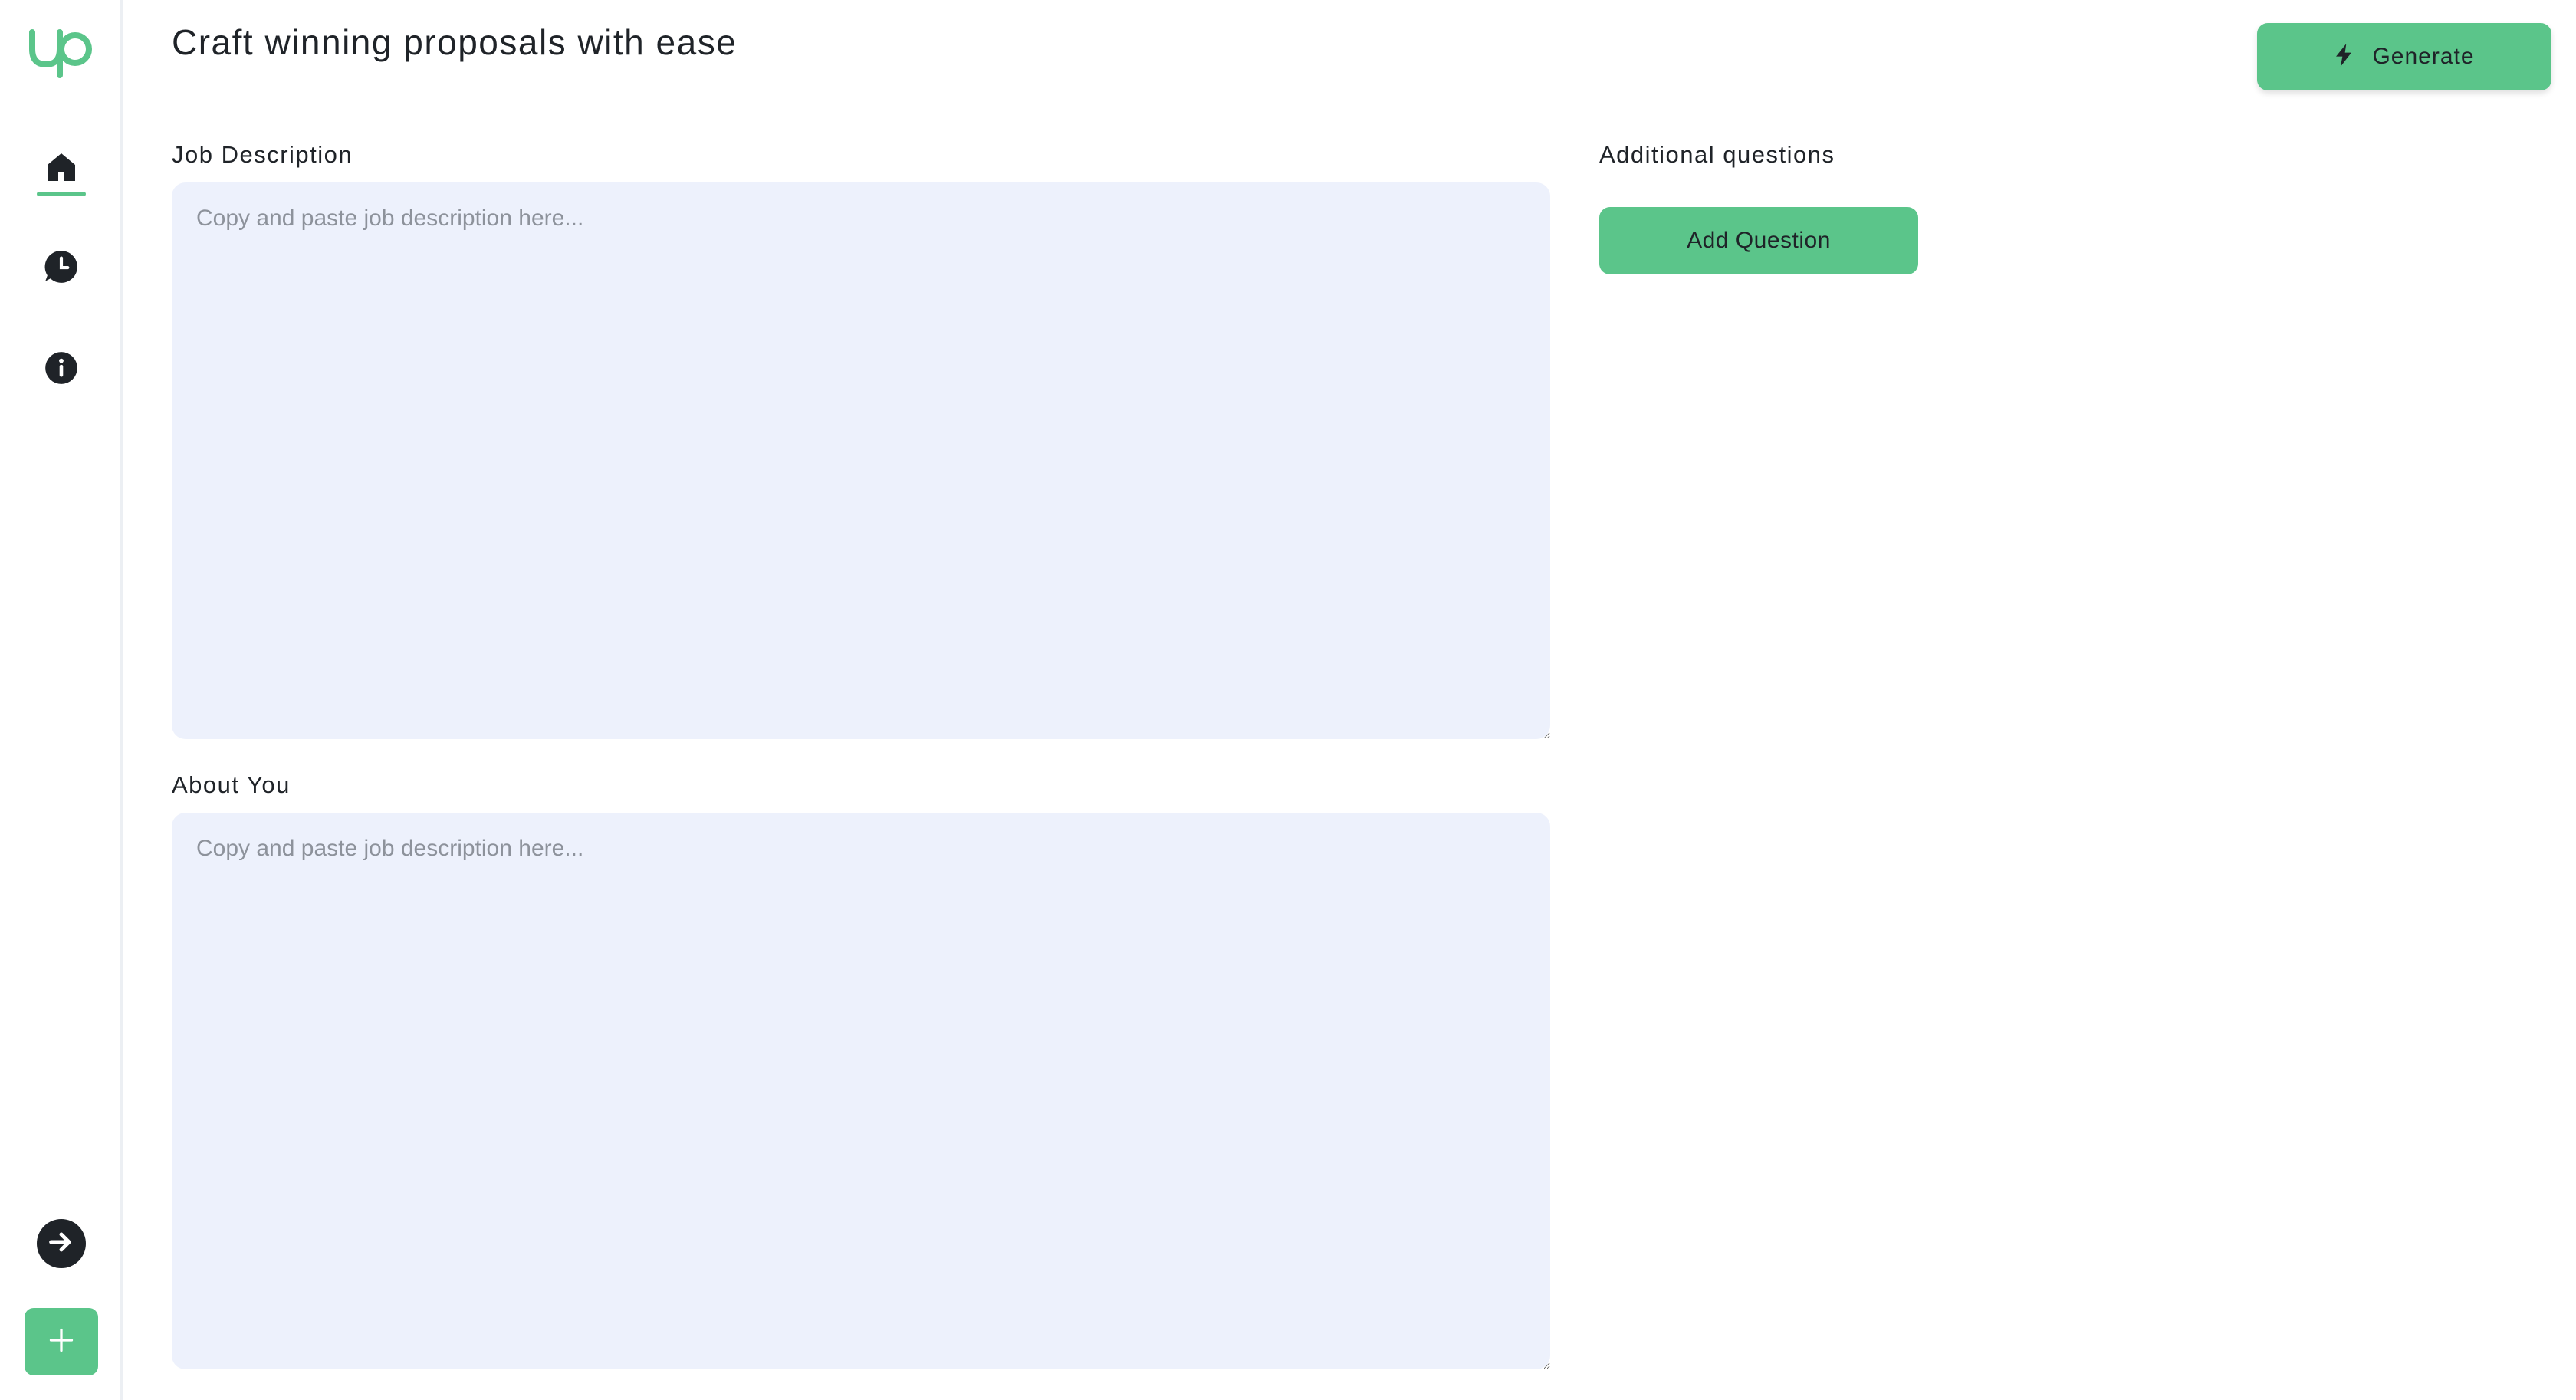 The height and width of the screenshot is (1400, 2576). I want to click on lightning-bolt-icon, so click(2344, 57).